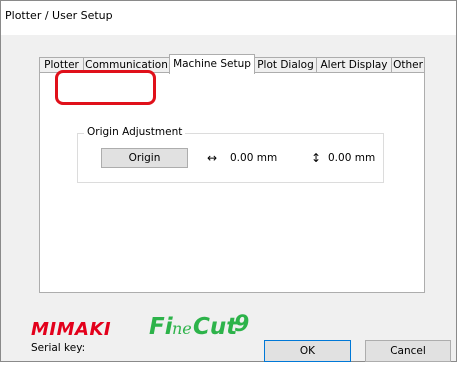  Describe the element at coordinates (58, 348) in the screenshot. I see `serial-key-label: Serial key:` at that location.